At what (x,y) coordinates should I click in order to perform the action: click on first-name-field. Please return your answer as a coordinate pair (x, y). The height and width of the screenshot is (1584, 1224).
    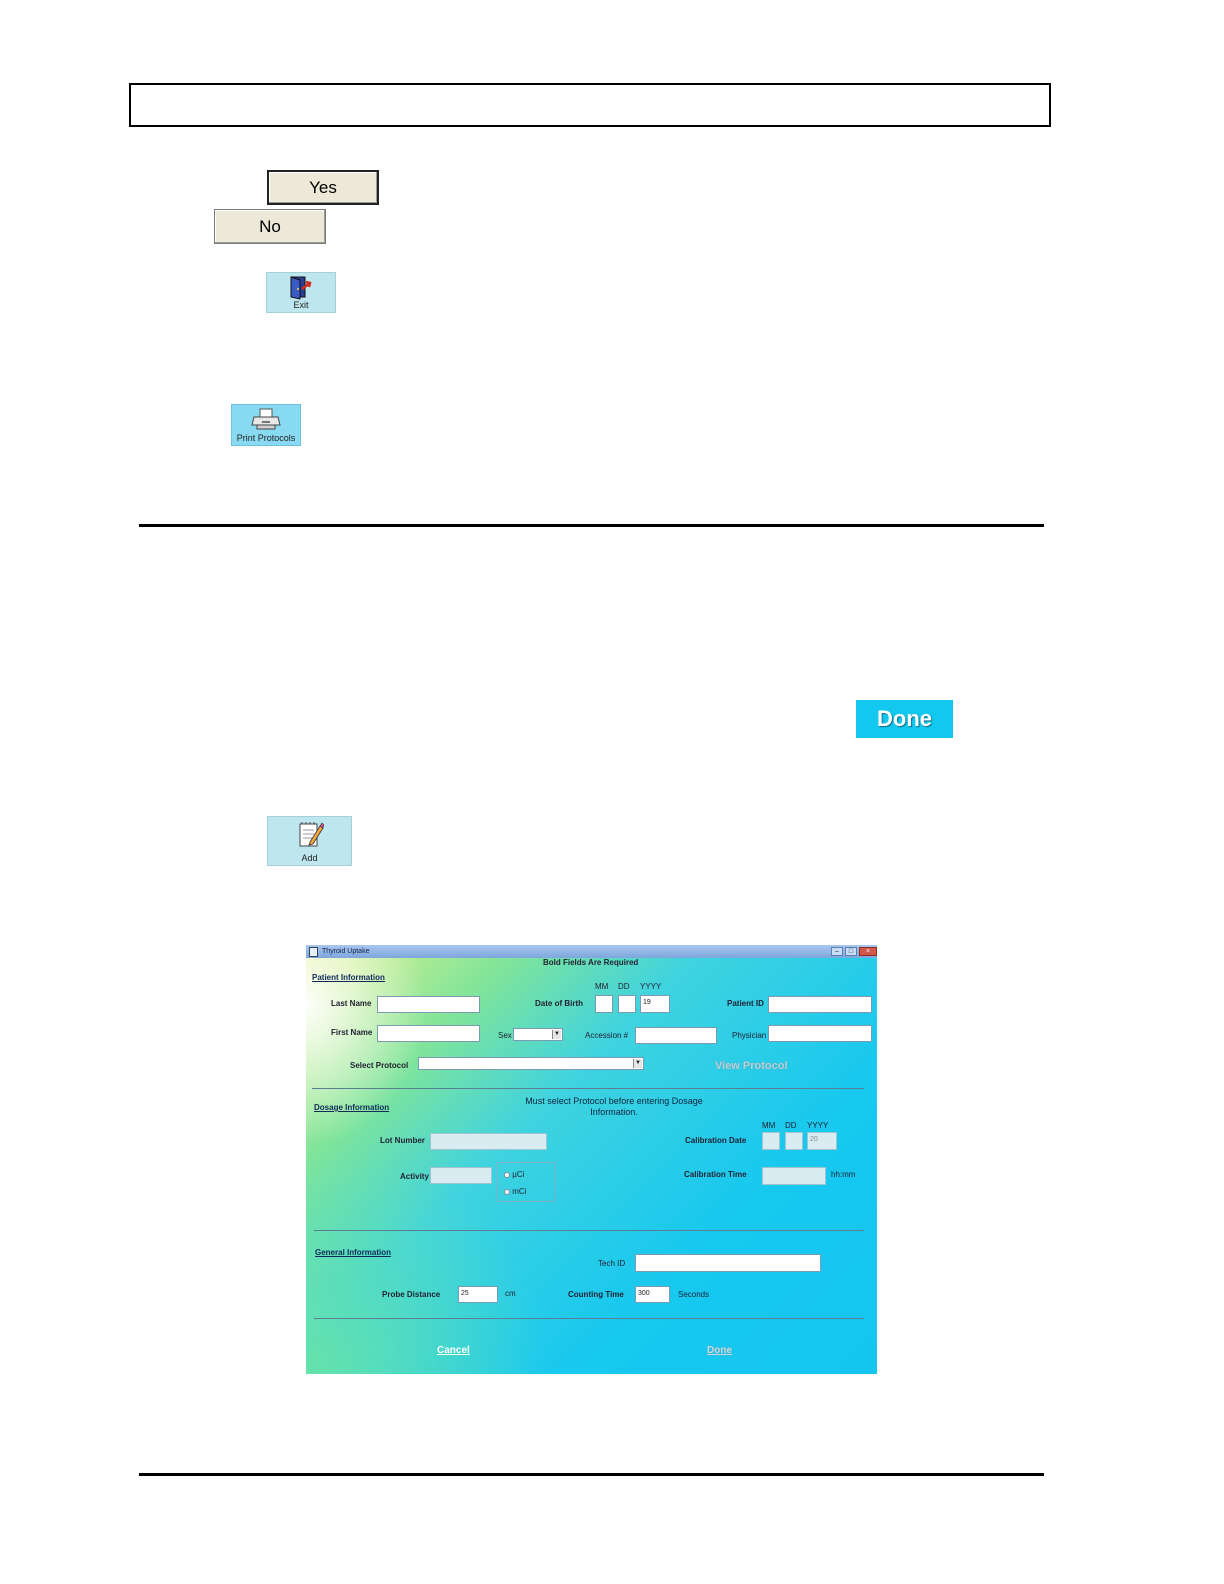
    Looking at the image, I should click on (428, 1033).